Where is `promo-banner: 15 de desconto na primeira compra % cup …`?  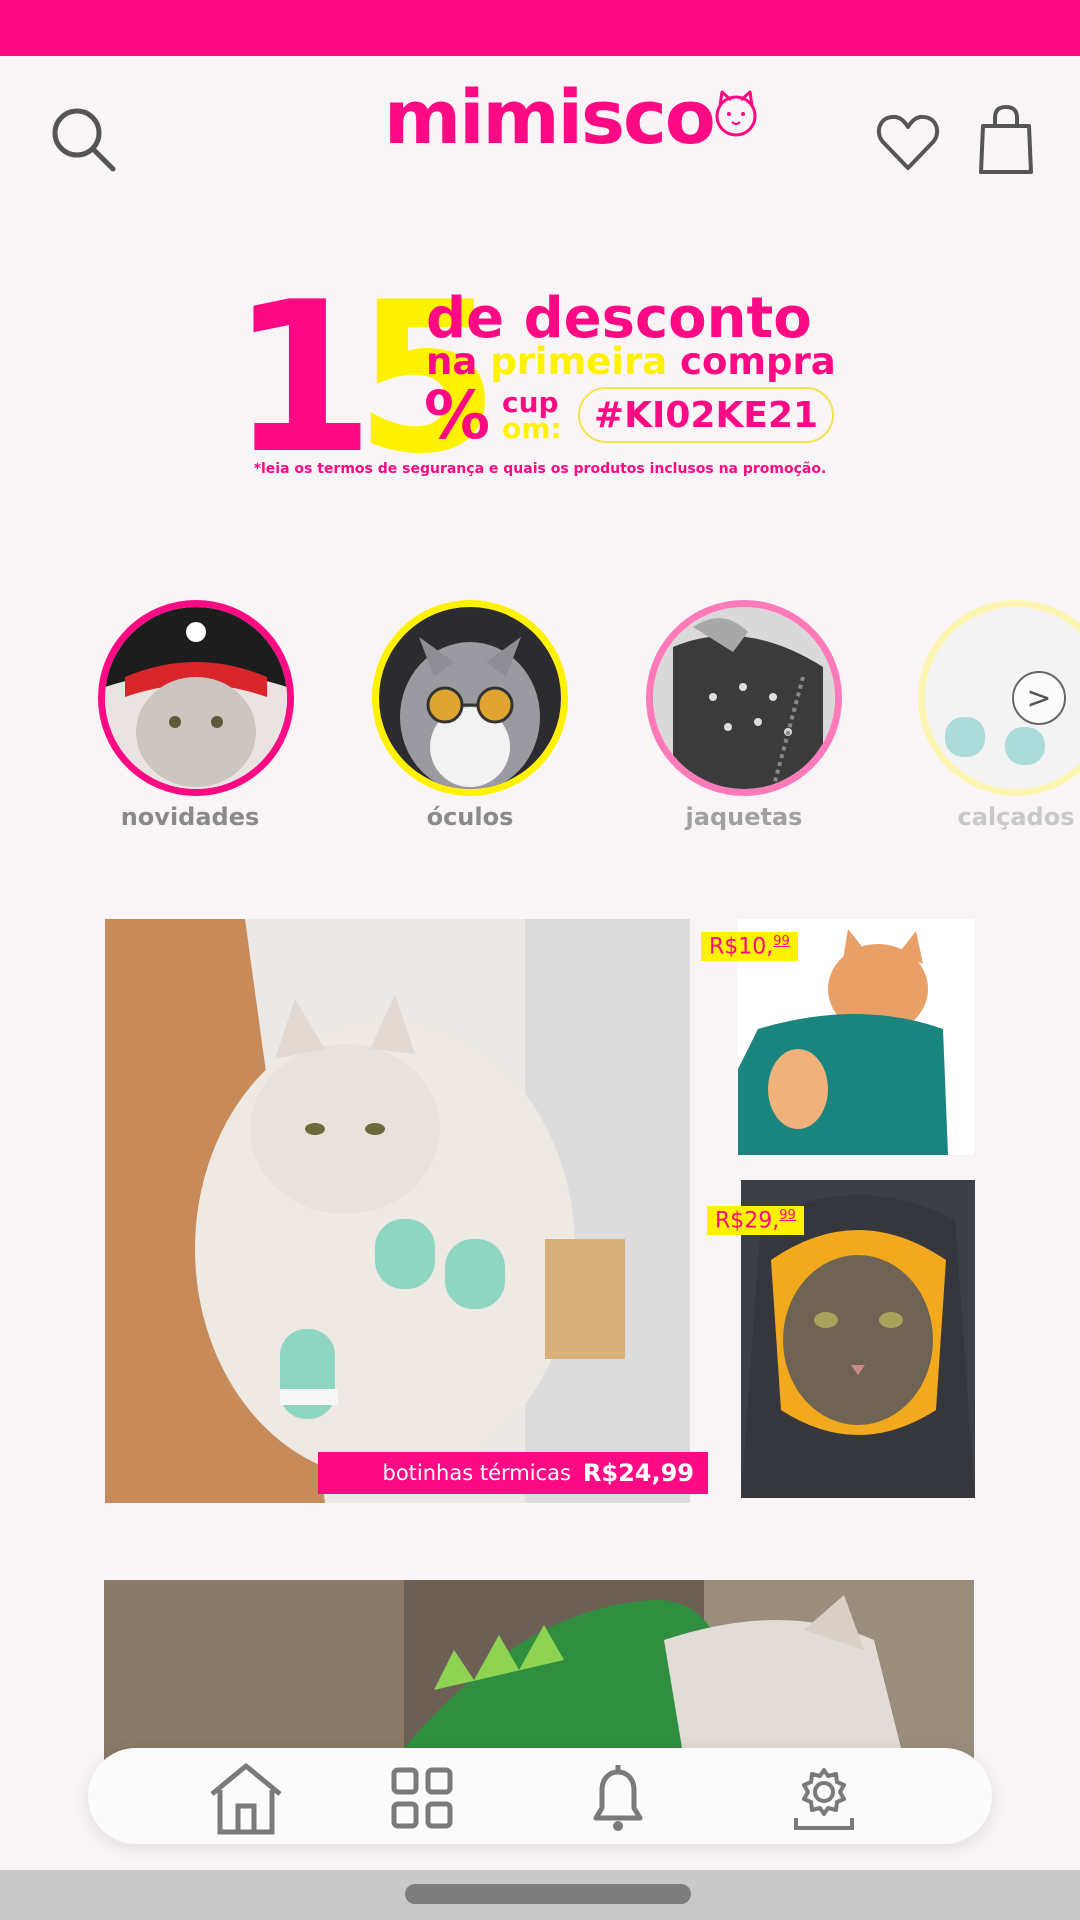
promo-banner: 15 de desconto na primeira compra % cup … is located at coordinates (550, 380).